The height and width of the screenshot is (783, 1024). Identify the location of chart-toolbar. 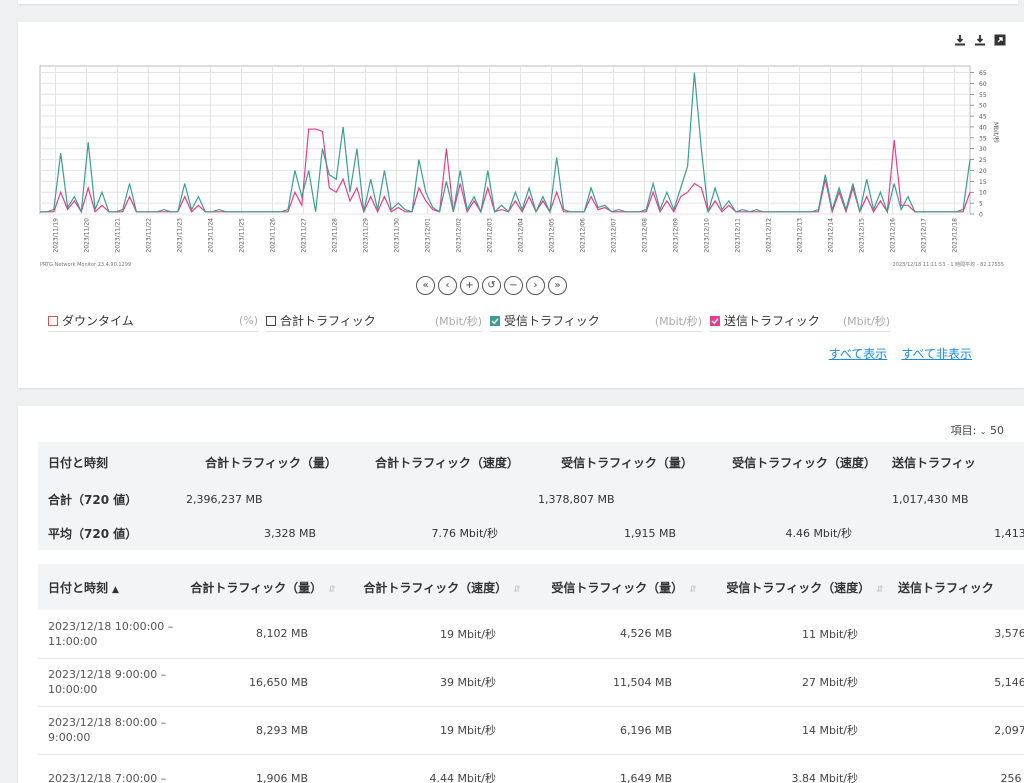
(980, 40).